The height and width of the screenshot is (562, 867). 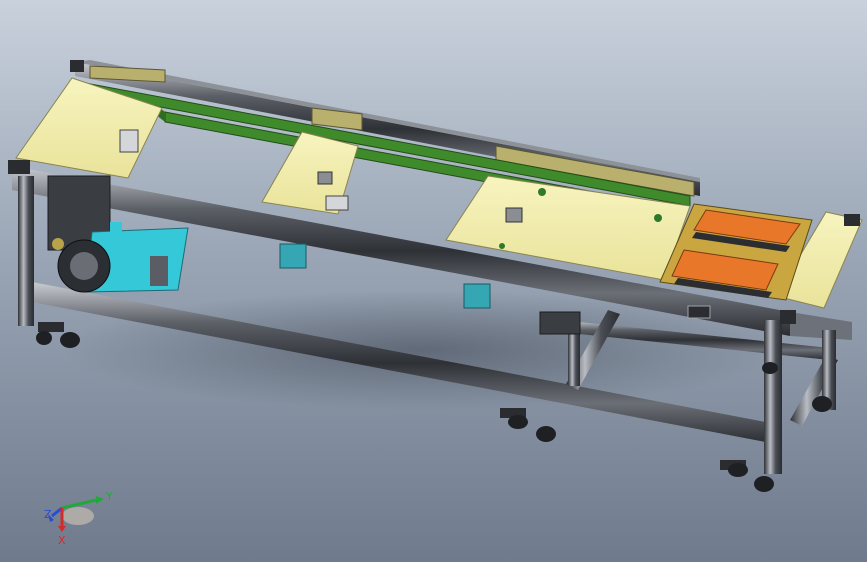 I want to click on triad-base, so click(x=78, y=516).